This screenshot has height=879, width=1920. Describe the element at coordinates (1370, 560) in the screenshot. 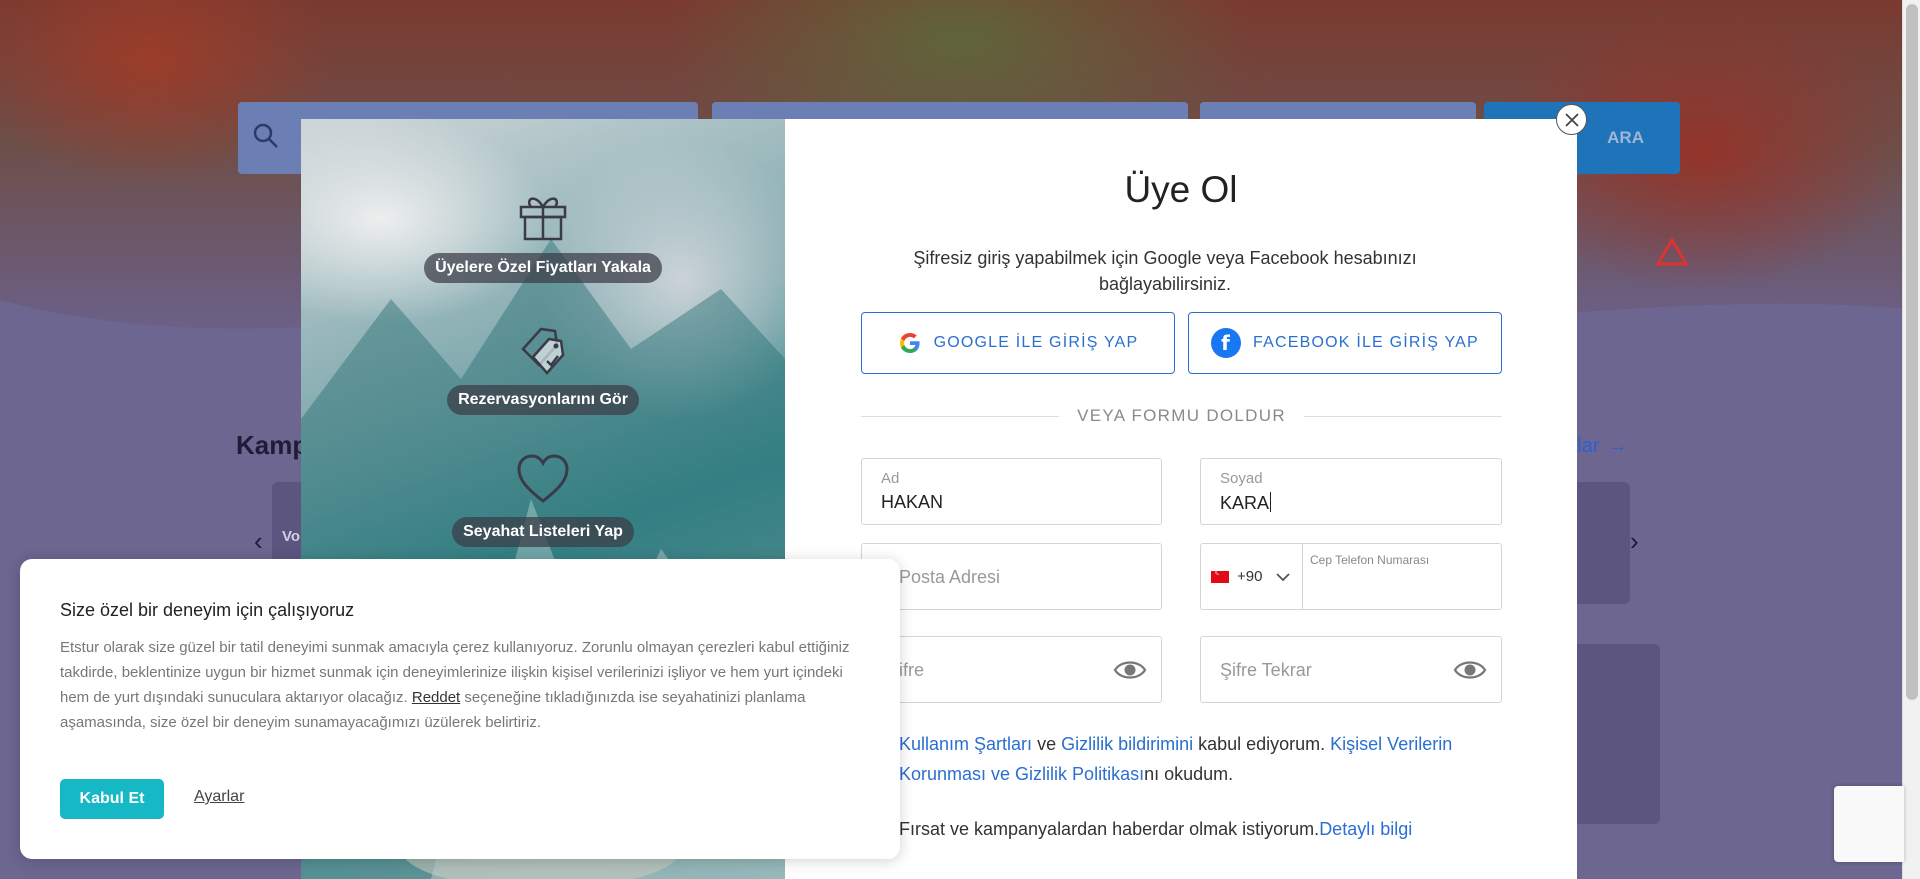

I see `phone-label: Cep Telefon Numarası` at that location.